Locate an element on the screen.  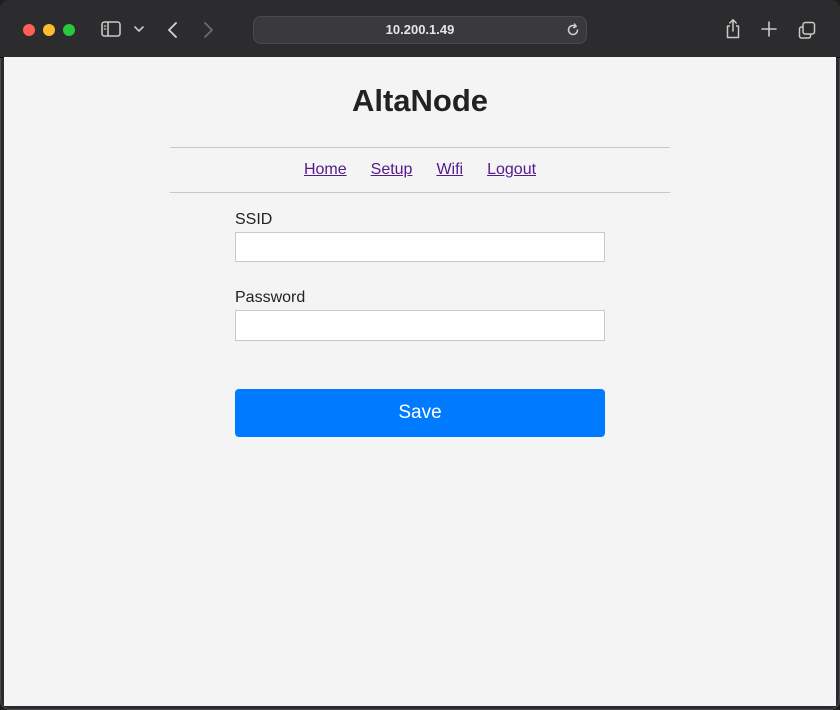
nav-link-setup: Setup is located at coordinates (392, 170).